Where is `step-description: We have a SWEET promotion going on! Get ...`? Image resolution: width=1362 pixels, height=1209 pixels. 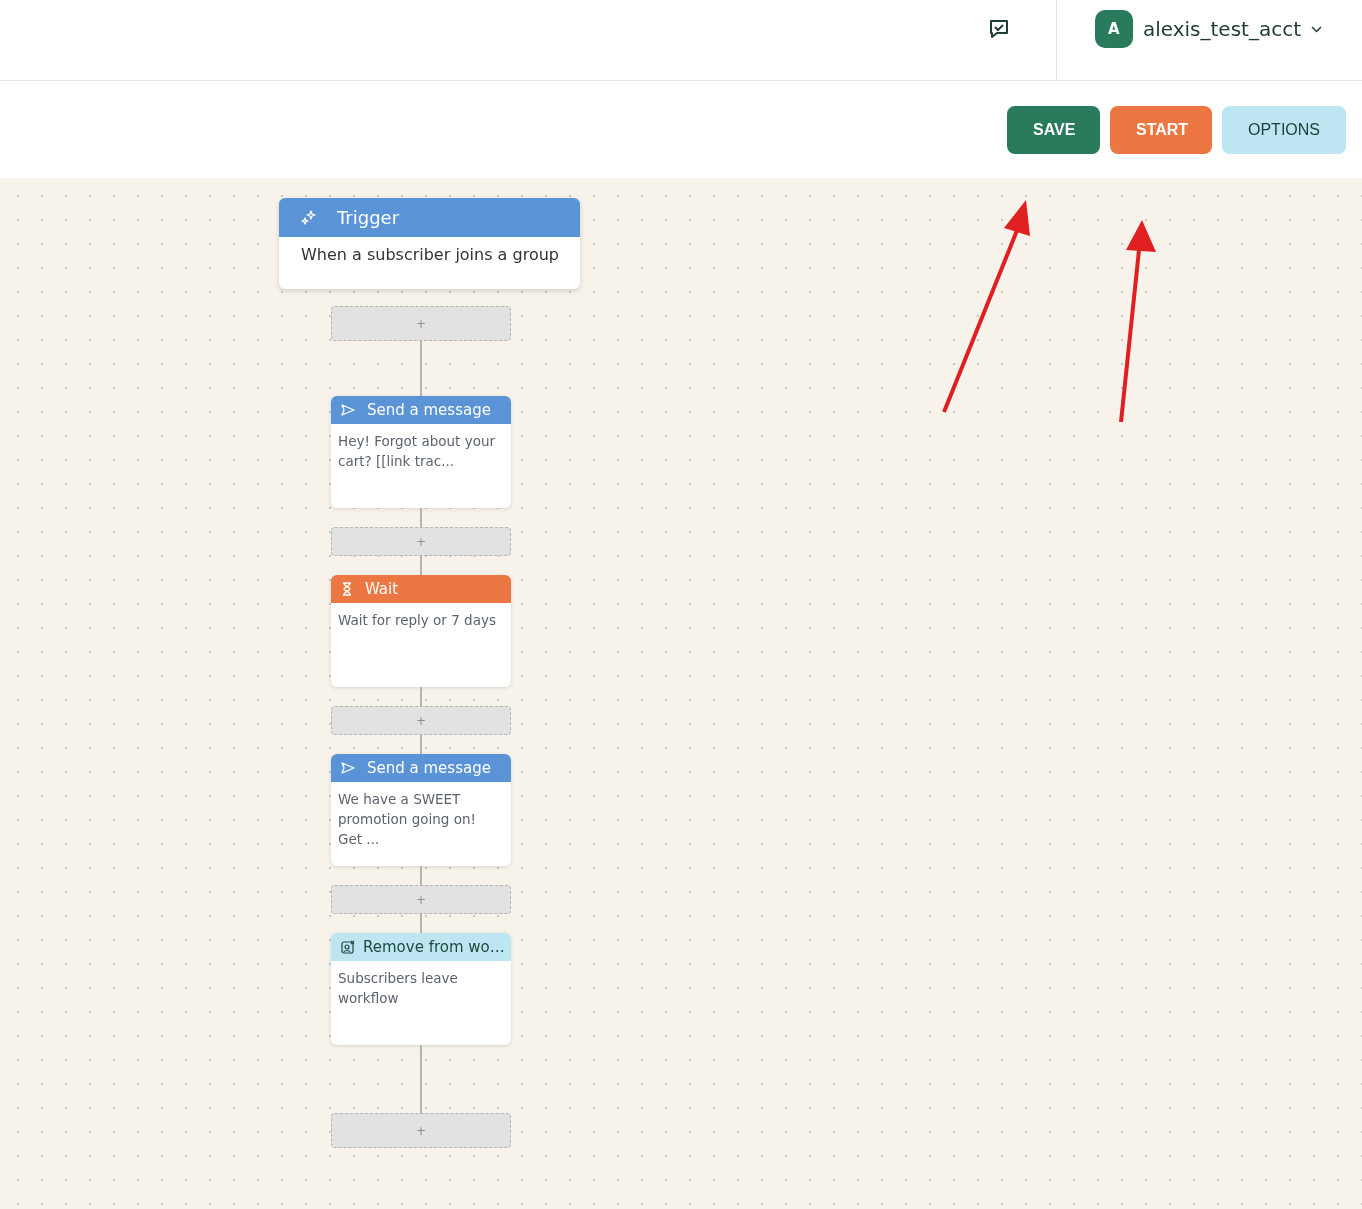 step-description: We have a SWEET promotion going on! Get ... is located at coordinates (407, 819).